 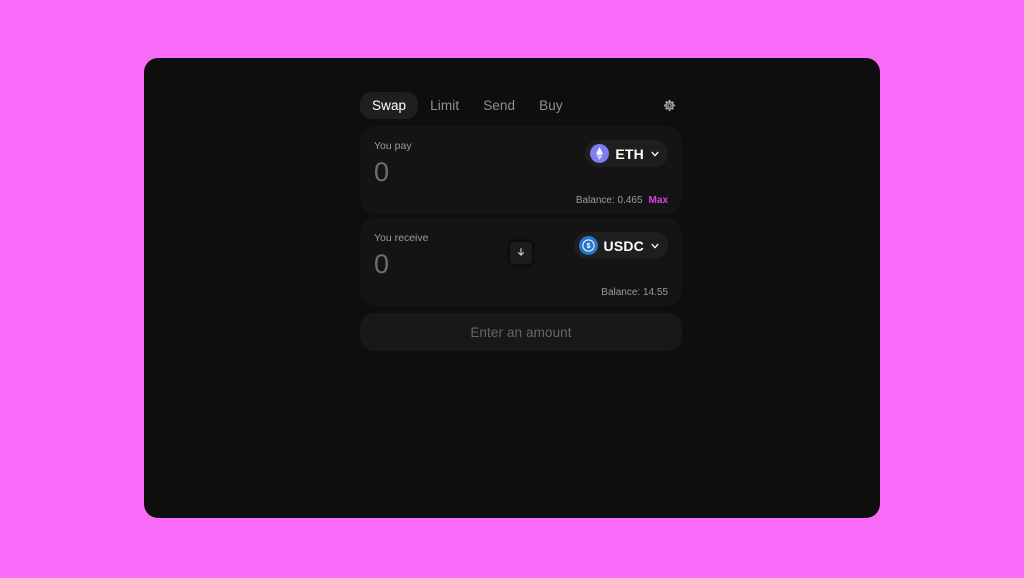 I want to click on receive-balance-text: Balance: 14.55, so click(x=634, y=292).